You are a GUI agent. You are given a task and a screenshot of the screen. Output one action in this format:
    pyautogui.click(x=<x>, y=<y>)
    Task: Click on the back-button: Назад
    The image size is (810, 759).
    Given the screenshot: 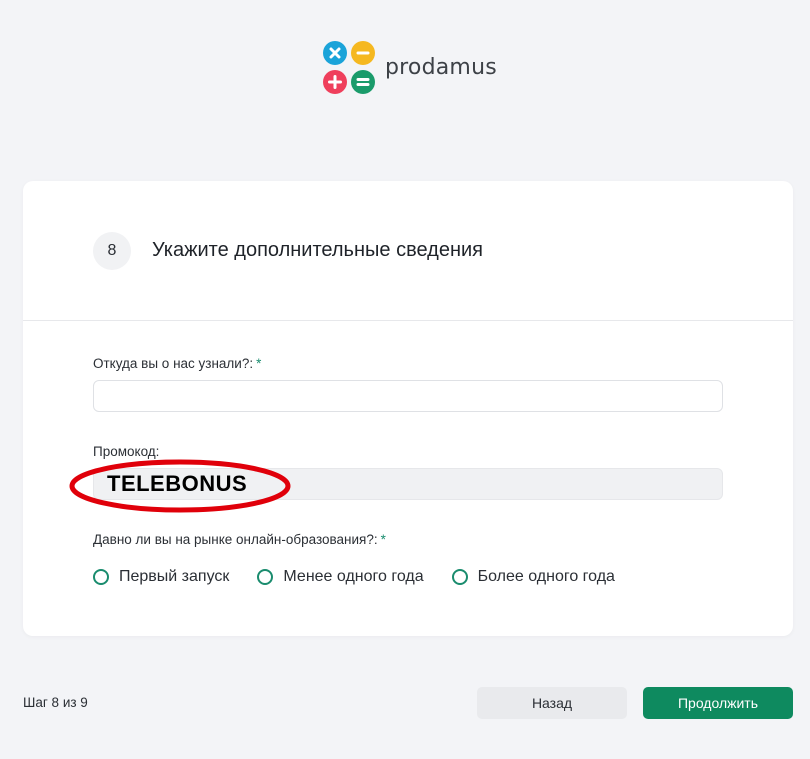 What is the action you would take?
    pyautogui.click(x=552, y=703)
    